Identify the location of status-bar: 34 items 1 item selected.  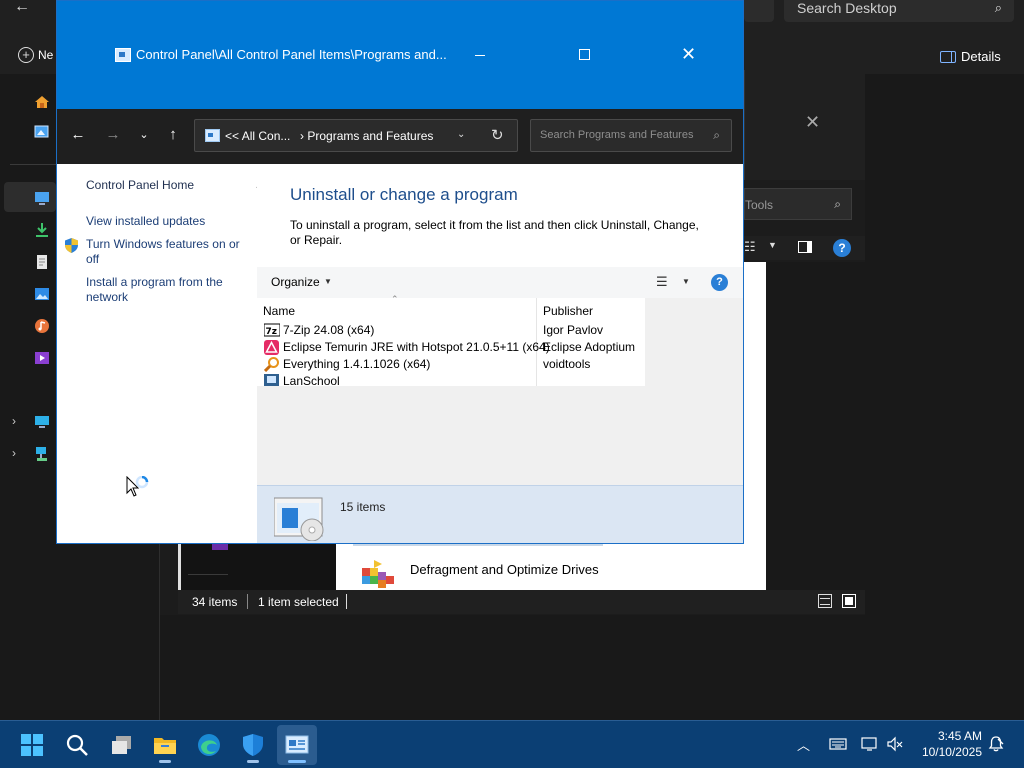
(521, 602).